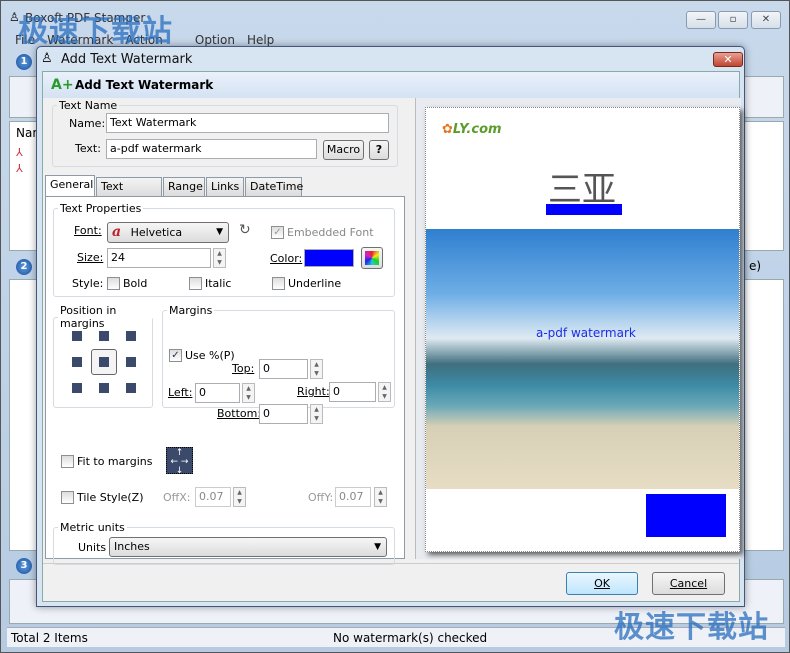  I want to click on dialog-header-text: Add Text Watermark, so click(144, 85).